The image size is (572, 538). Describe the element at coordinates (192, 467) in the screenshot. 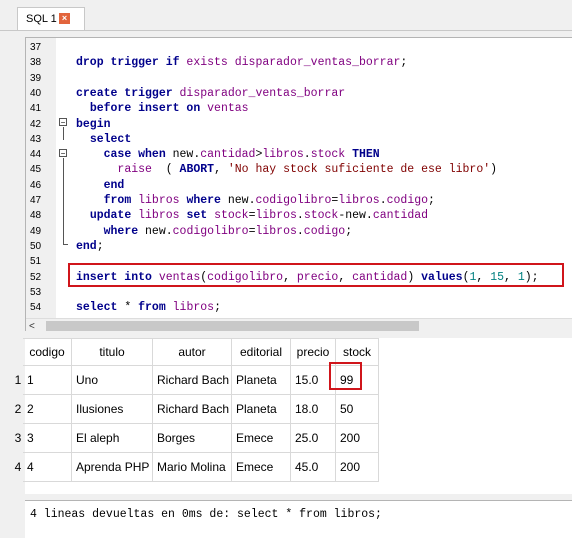

I see `cell-autor: Mario Molina` at that location.